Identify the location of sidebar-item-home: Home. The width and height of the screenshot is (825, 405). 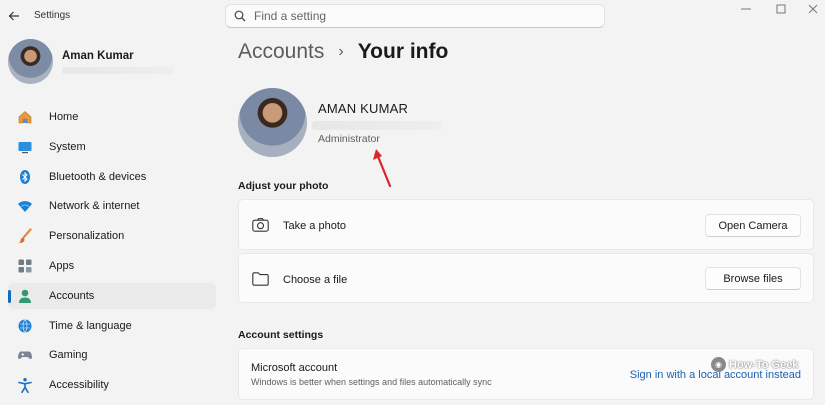
(112, 117).